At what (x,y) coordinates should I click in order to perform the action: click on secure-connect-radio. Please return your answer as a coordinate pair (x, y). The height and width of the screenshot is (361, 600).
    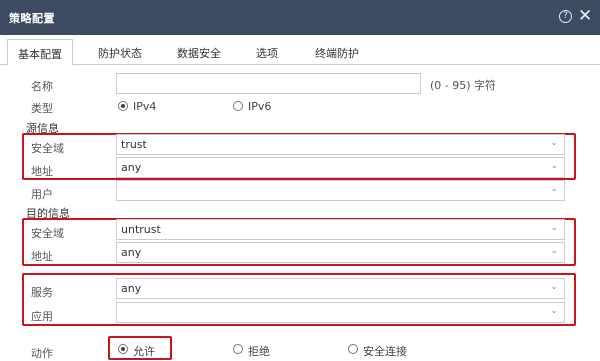
    Looking at the image, I should click on (353, 349).